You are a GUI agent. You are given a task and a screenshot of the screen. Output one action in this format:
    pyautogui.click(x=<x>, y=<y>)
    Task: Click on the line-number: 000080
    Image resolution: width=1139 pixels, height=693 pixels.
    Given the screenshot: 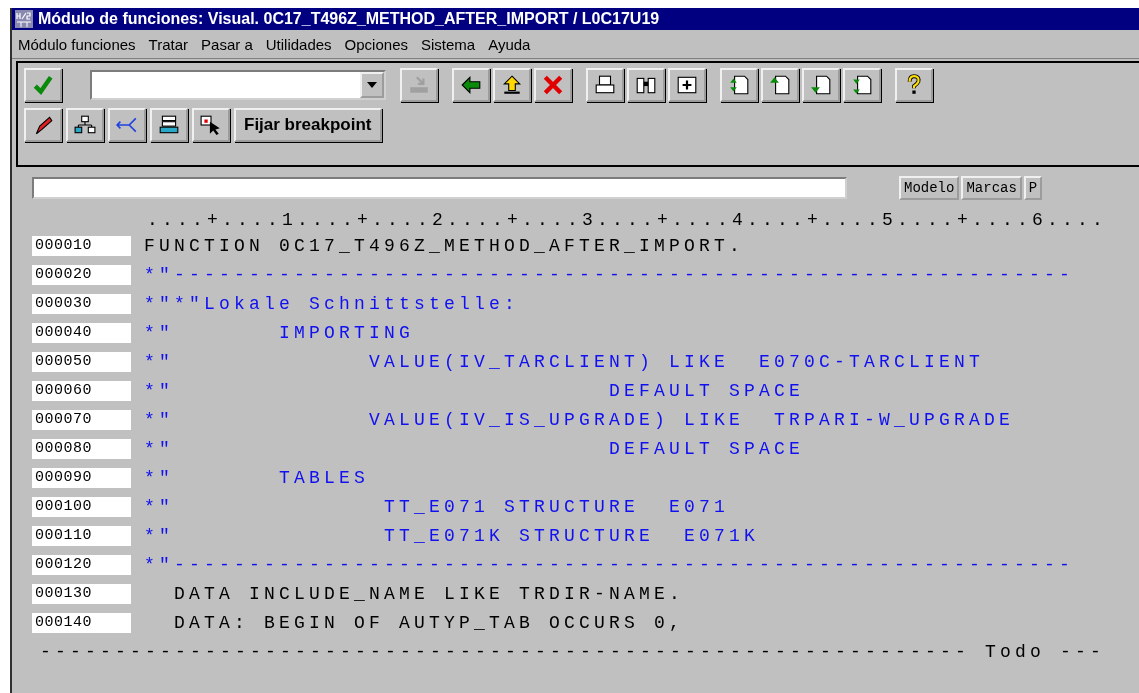 What is the action you would take?
    pyautogui.click(x=81, y=449)
    